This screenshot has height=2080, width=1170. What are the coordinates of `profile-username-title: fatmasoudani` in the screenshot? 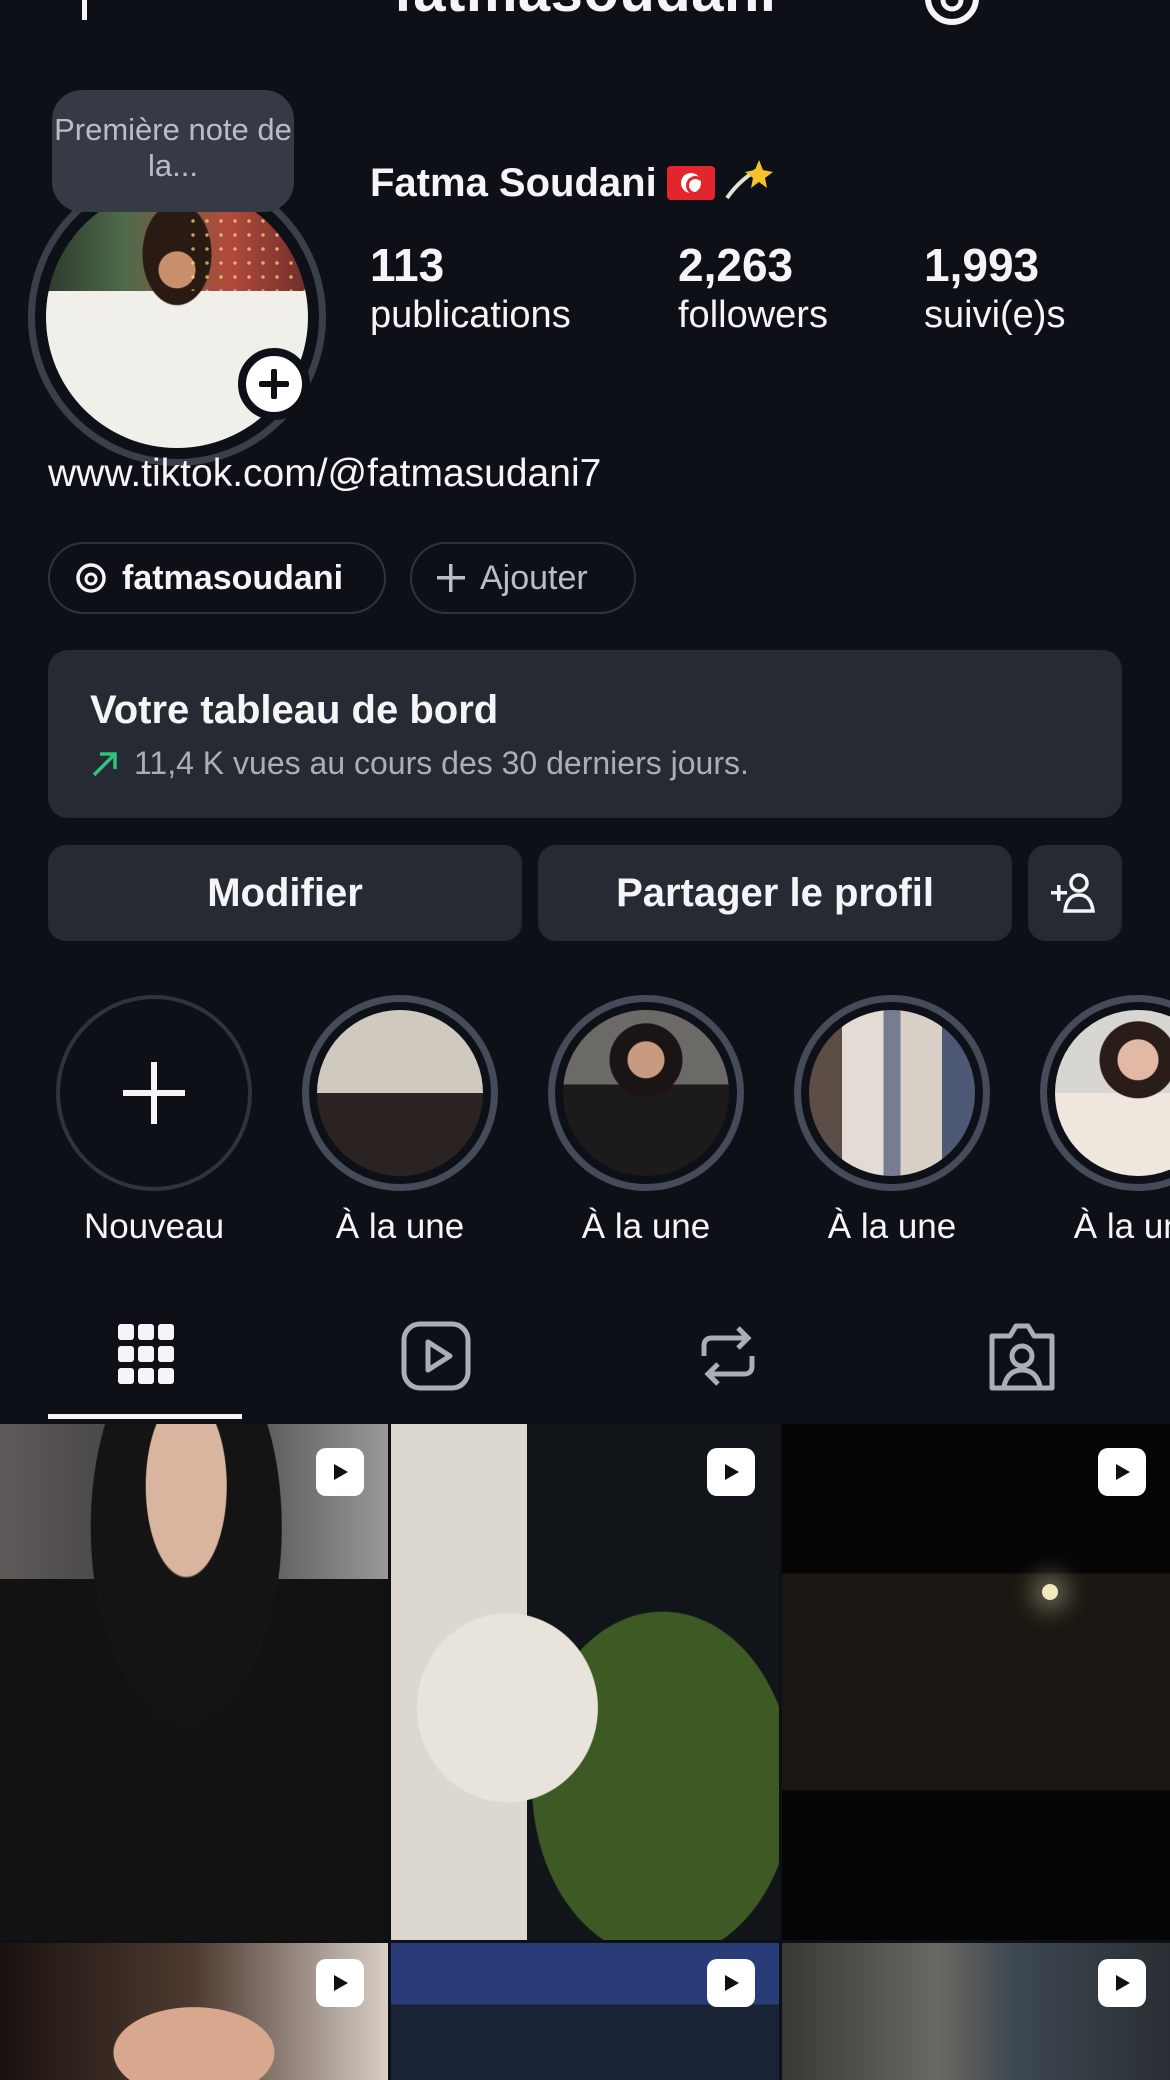 It's located at (585, 12).